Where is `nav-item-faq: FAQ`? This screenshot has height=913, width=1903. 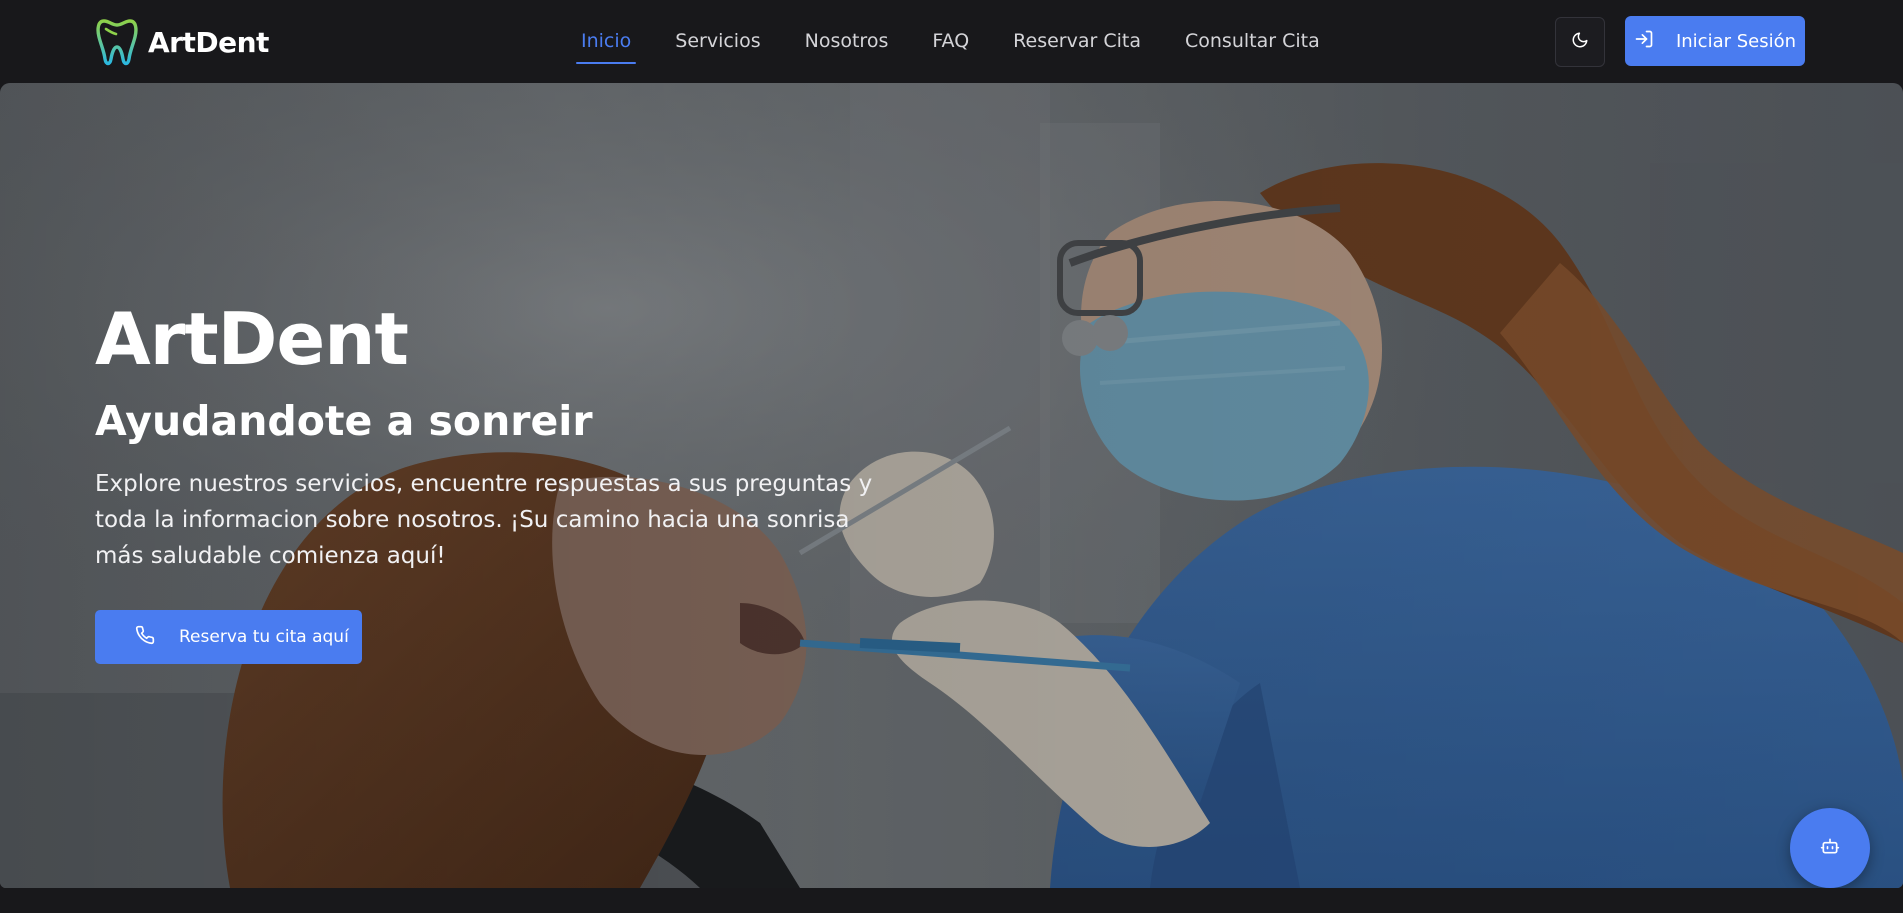 nav-item-faq: FAQ is located at coordinates (950, 43).